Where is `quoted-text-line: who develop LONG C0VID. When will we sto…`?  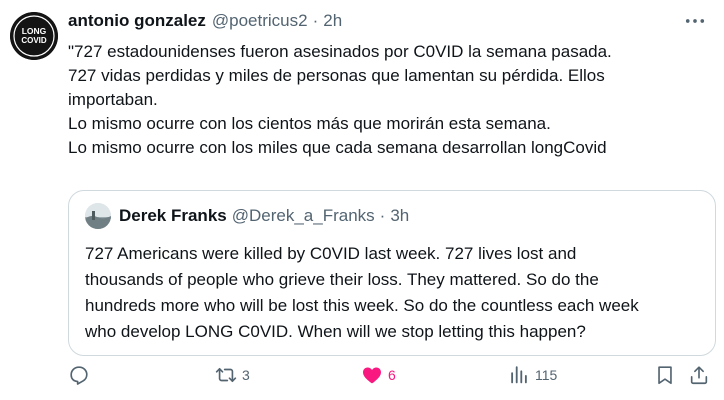 quoted-text-line: who develop LONG C0VID. When will we sto… is located at coordinates (335, 331).